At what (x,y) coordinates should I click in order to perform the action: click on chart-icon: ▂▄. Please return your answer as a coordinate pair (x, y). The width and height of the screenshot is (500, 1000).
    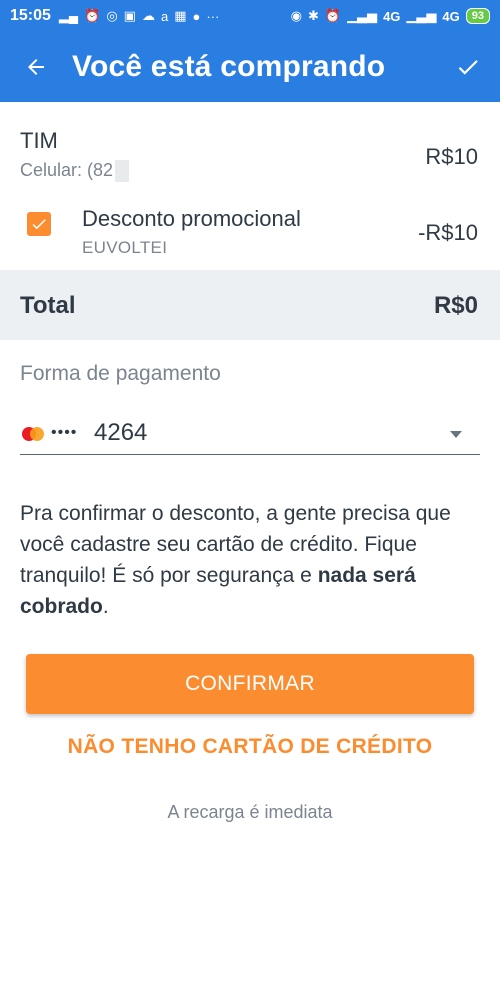
    Looking at the image, I should click on (68, 15).